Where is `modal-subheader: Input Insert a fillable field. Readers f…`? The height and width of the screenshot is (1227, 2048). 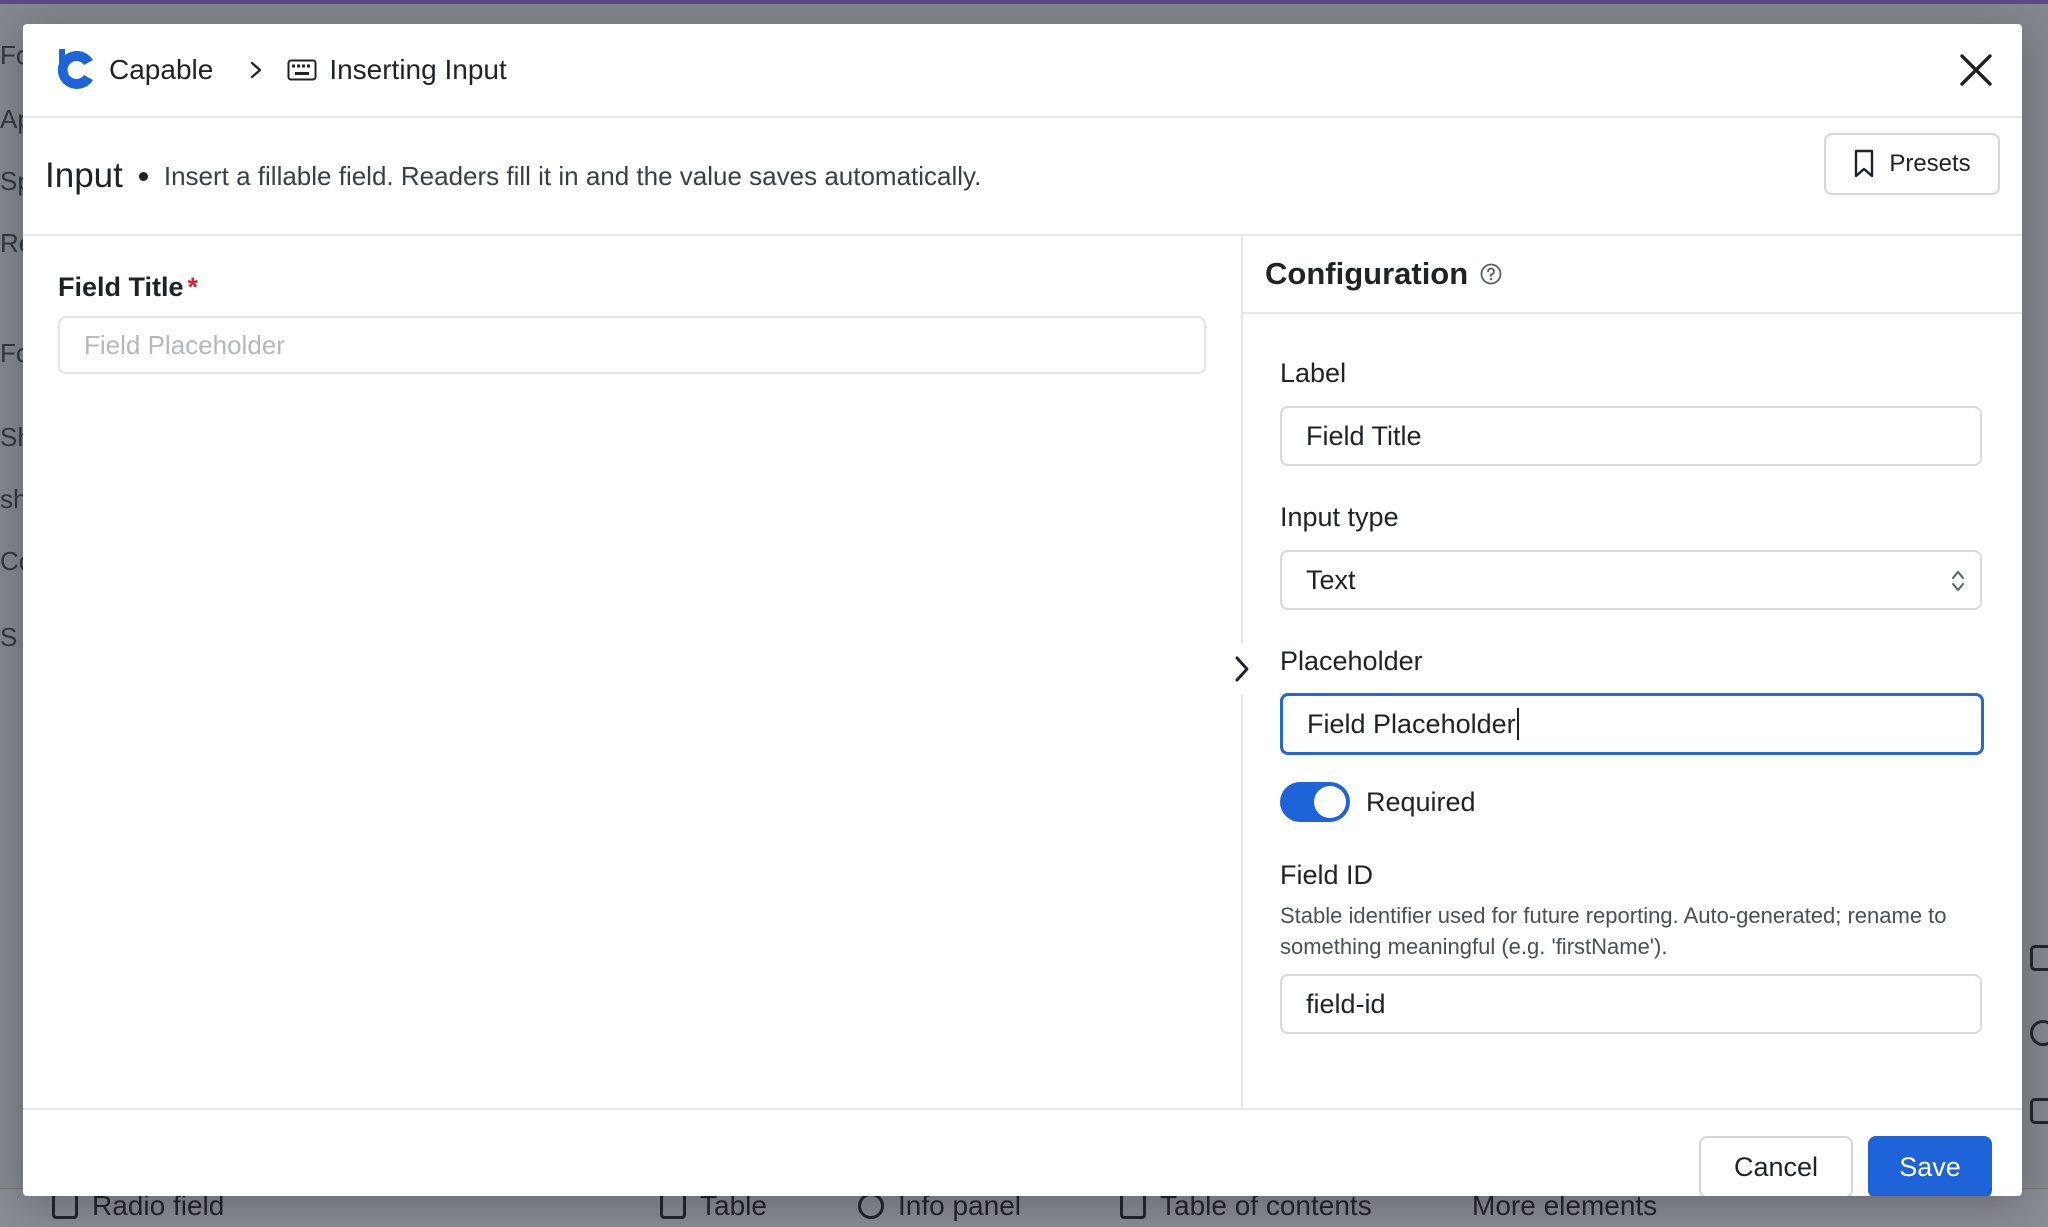 modal-subheader: Input Insert a fillable field. Readers f… is located at coordinates (1022, 177).